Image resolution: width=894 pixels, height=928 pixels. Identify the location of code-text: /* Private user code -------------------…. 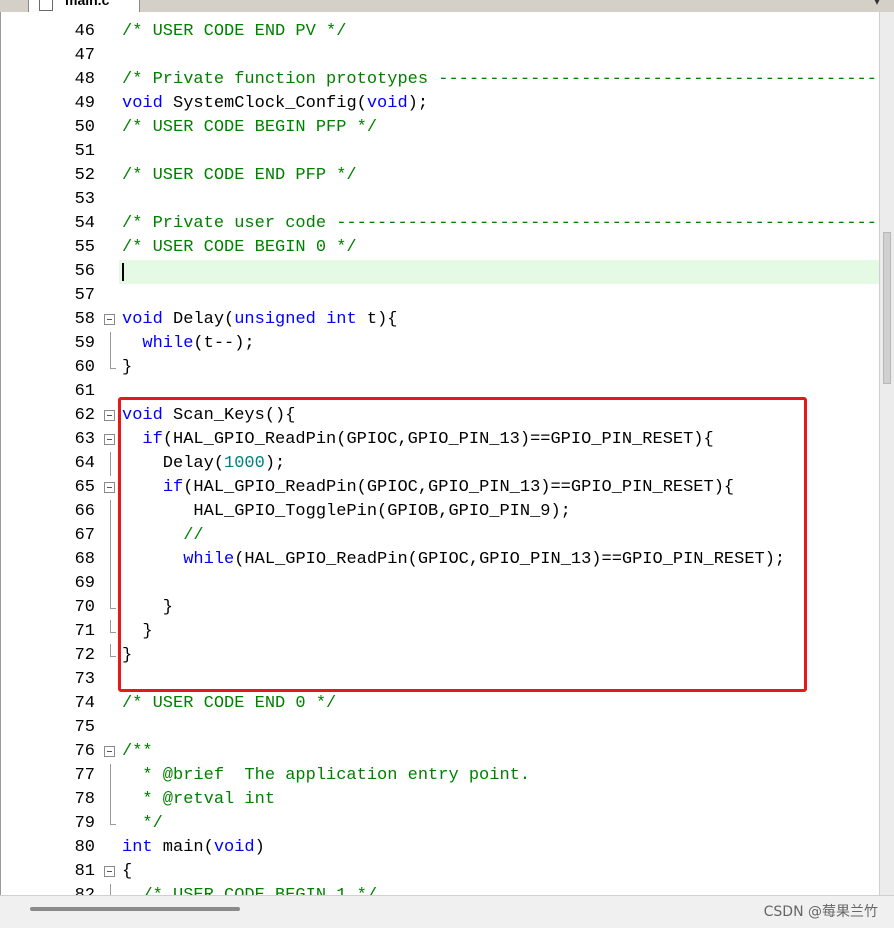
(501, 224).